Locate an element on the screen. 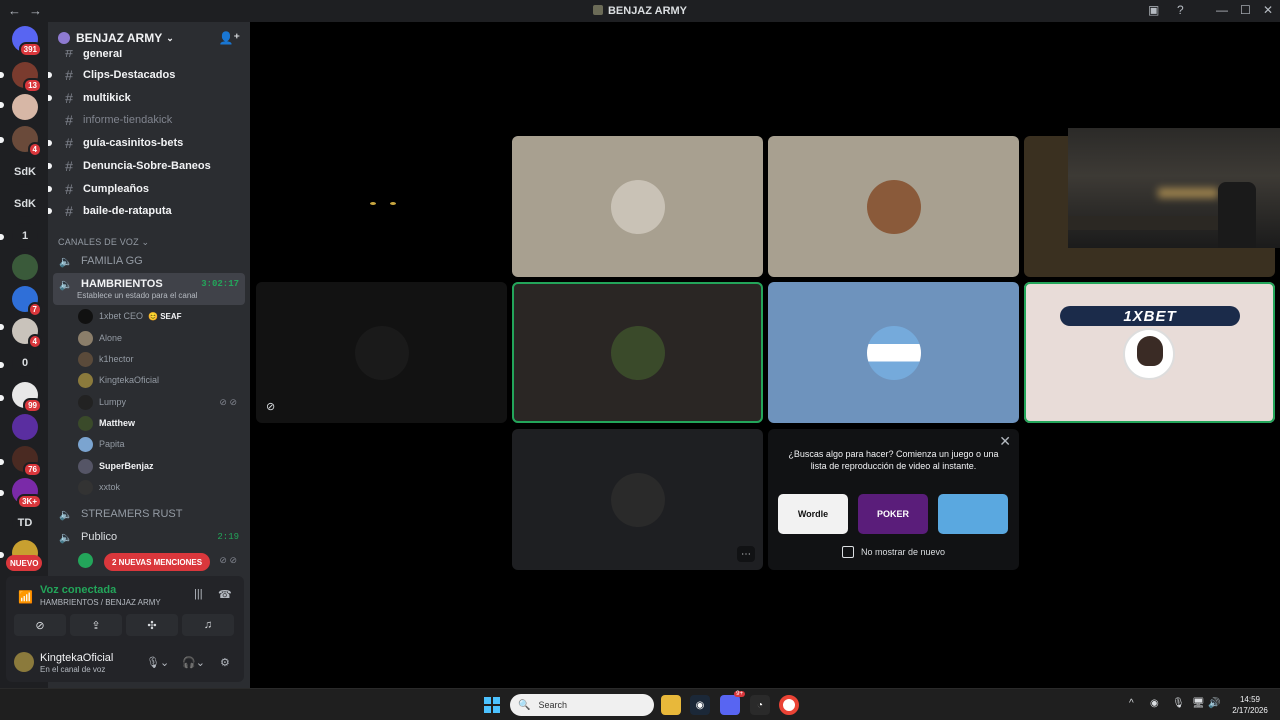 This screenshot has width=1280, height=720. close-button: ✕ is located at coordinates (1268, 10).